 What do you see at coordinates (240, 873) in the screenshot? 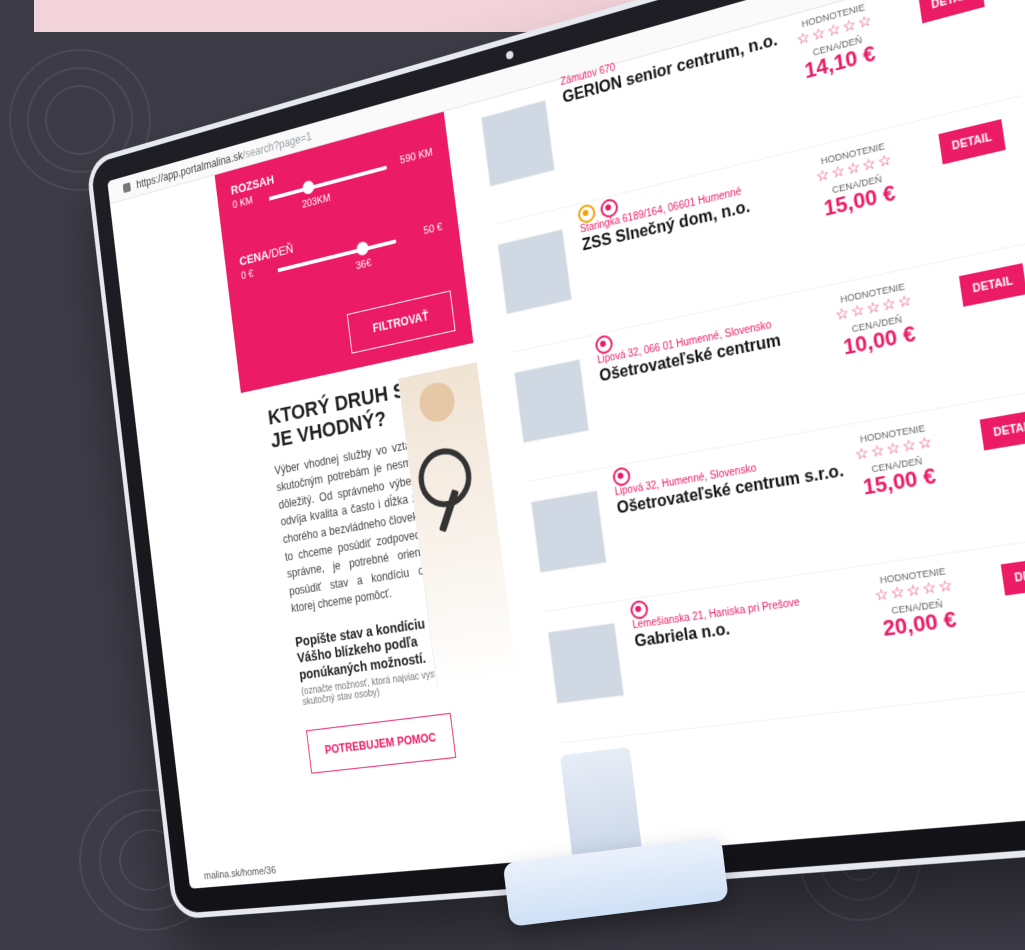
I see `status-url: malina.sk/home/36` at bounding box center [240, 873].